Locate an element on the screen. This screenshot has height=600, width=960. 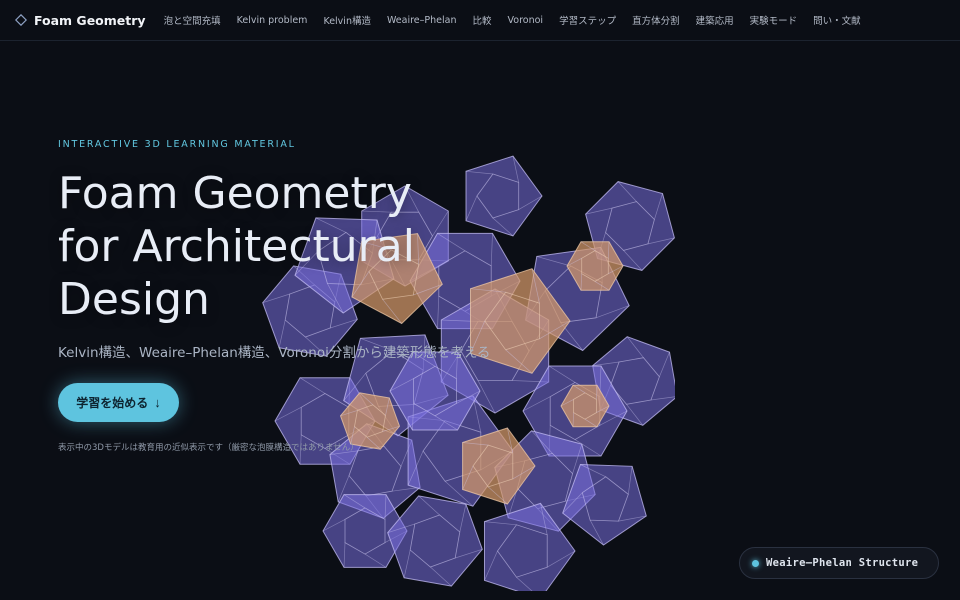
nav-item-5: 比較 is located at coordinates (481, 20).